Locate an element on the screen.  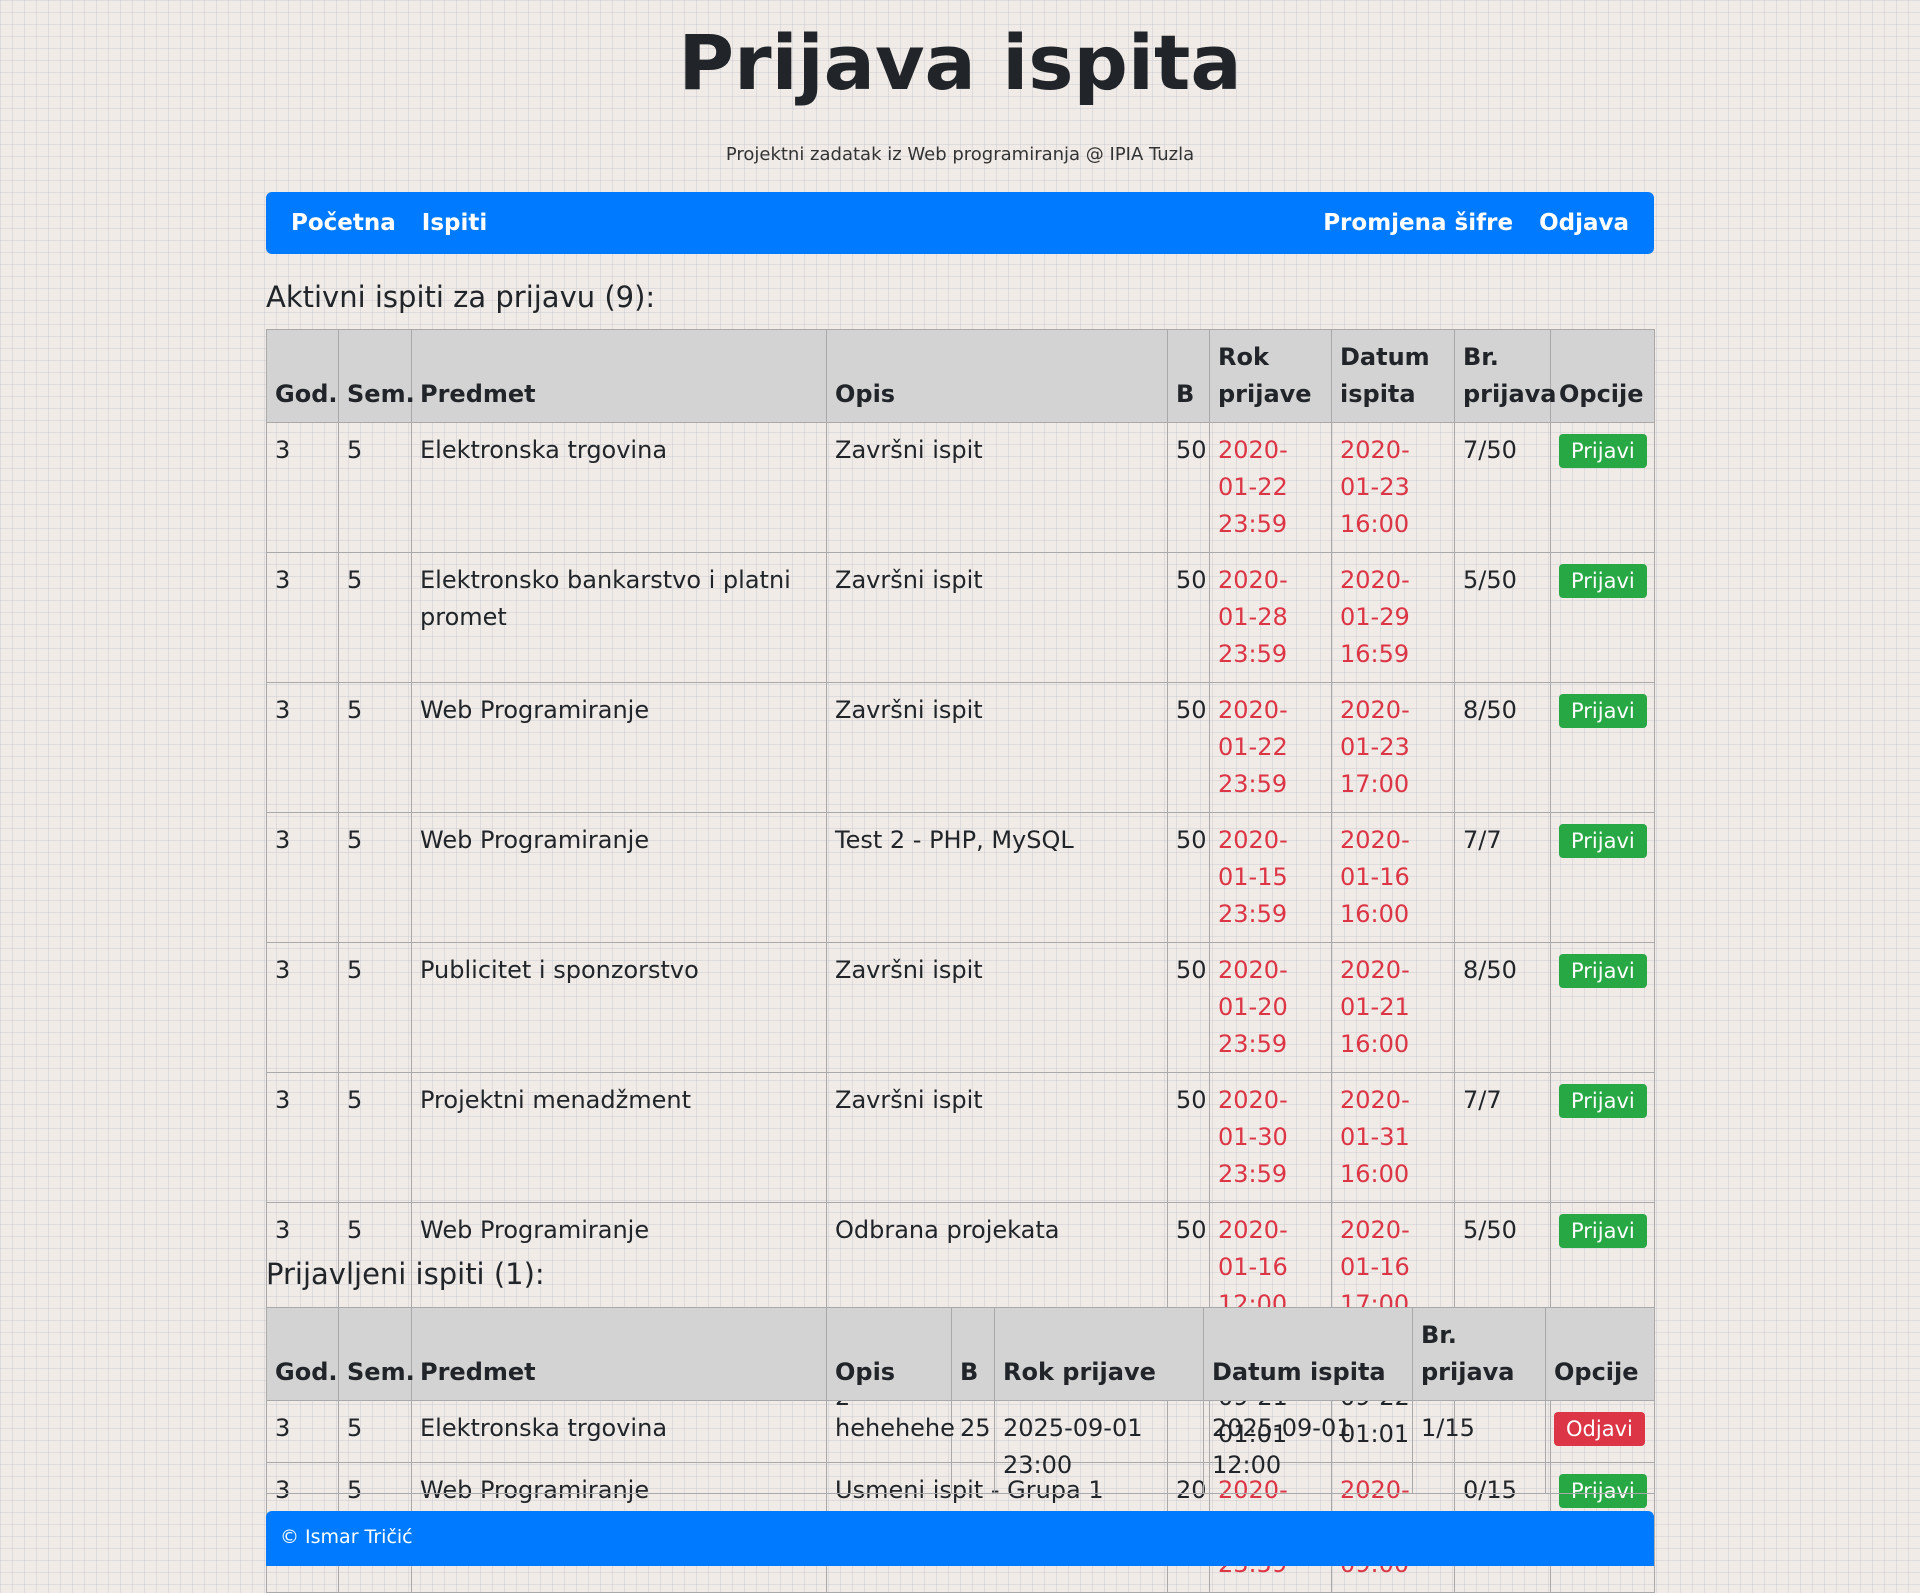
nav-link-pocetna: Početna is located at coordinates (343, 223).